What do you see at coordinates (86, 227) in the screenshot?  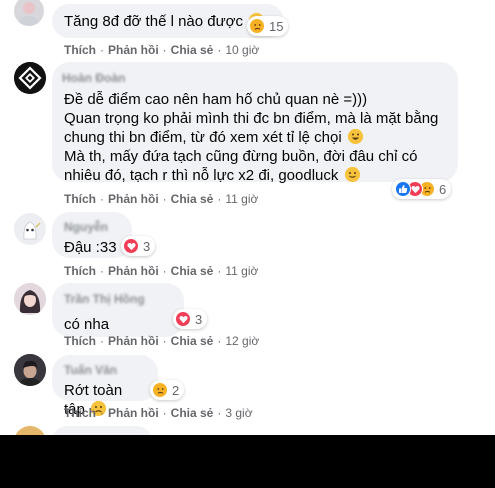 I see `comment-author: Nguyễn` at bounding box center [86, 227].